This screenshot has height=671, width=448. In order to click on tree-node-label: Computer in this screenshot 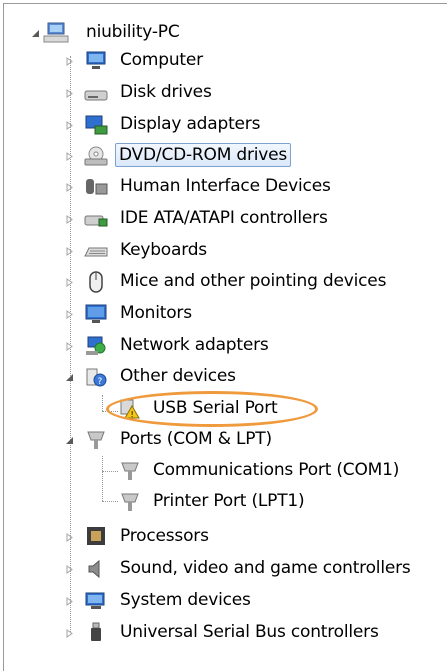, I will do `click(161, 60)`.